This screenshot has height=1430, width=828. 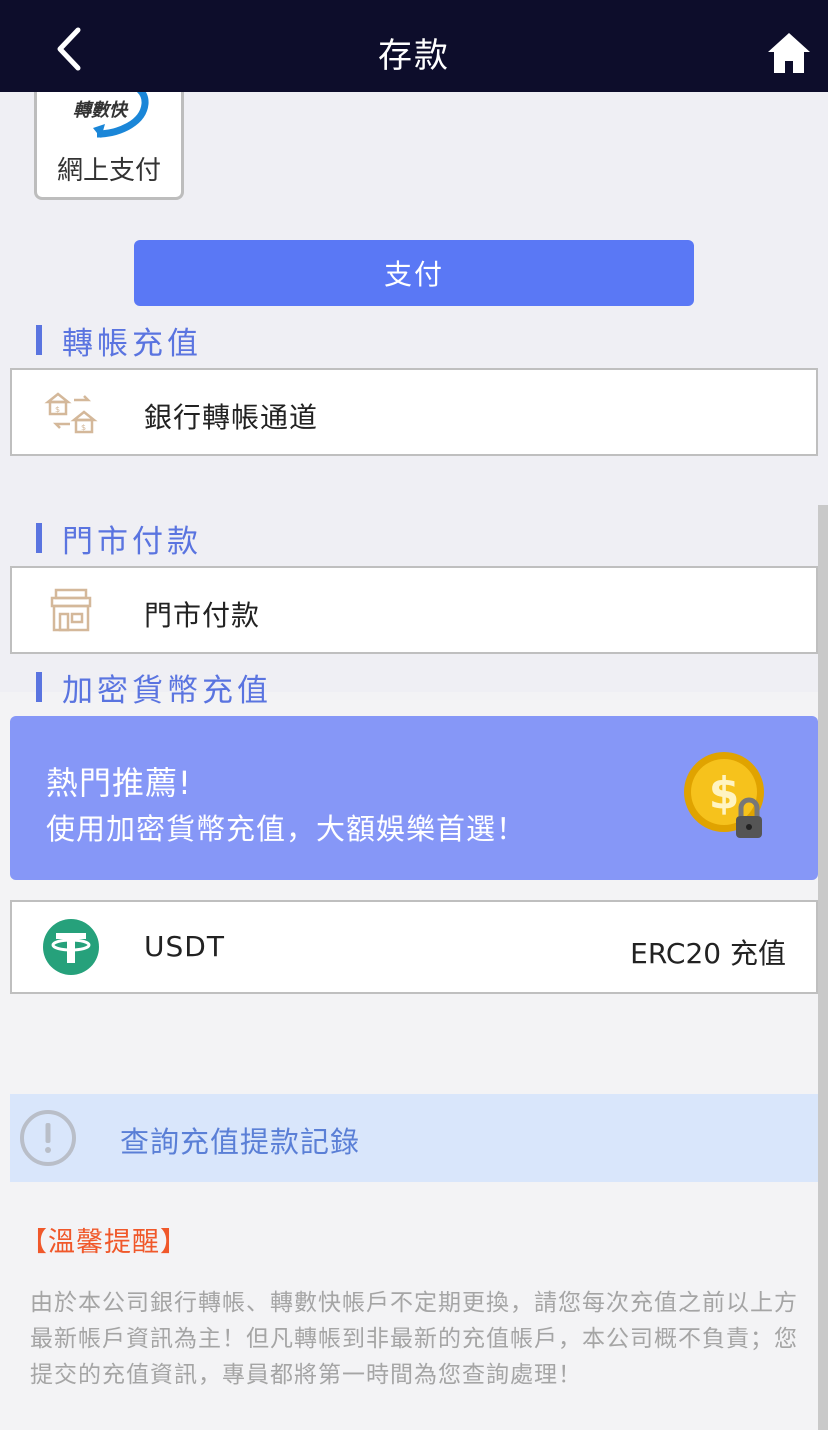 What do you see at coordinates (414, 1138) in the screenshot?
I see `query-records-button: 查詢充值提款記錄` at bounding box center [414, 1138].